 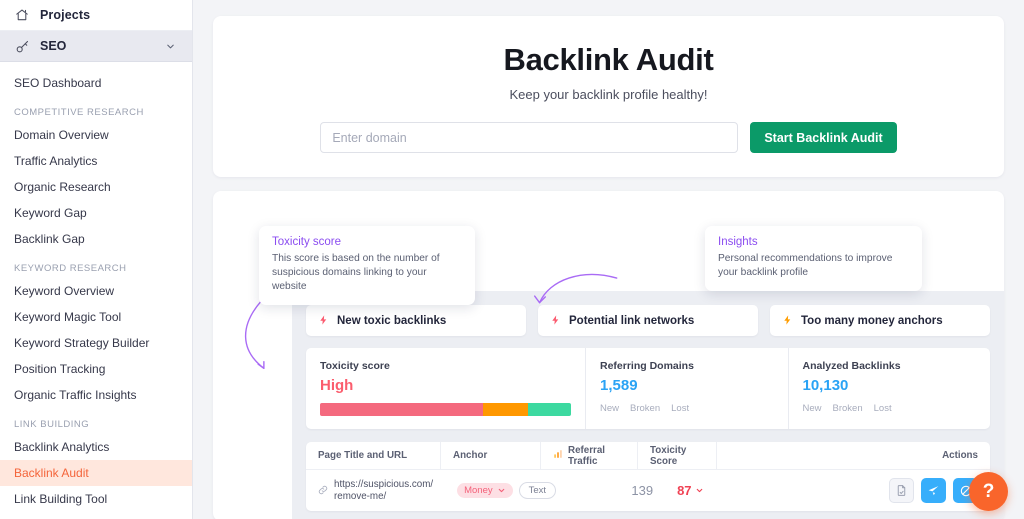 I want to click on table-header-cell: Toxicity Score, so click(x=676, y=455).